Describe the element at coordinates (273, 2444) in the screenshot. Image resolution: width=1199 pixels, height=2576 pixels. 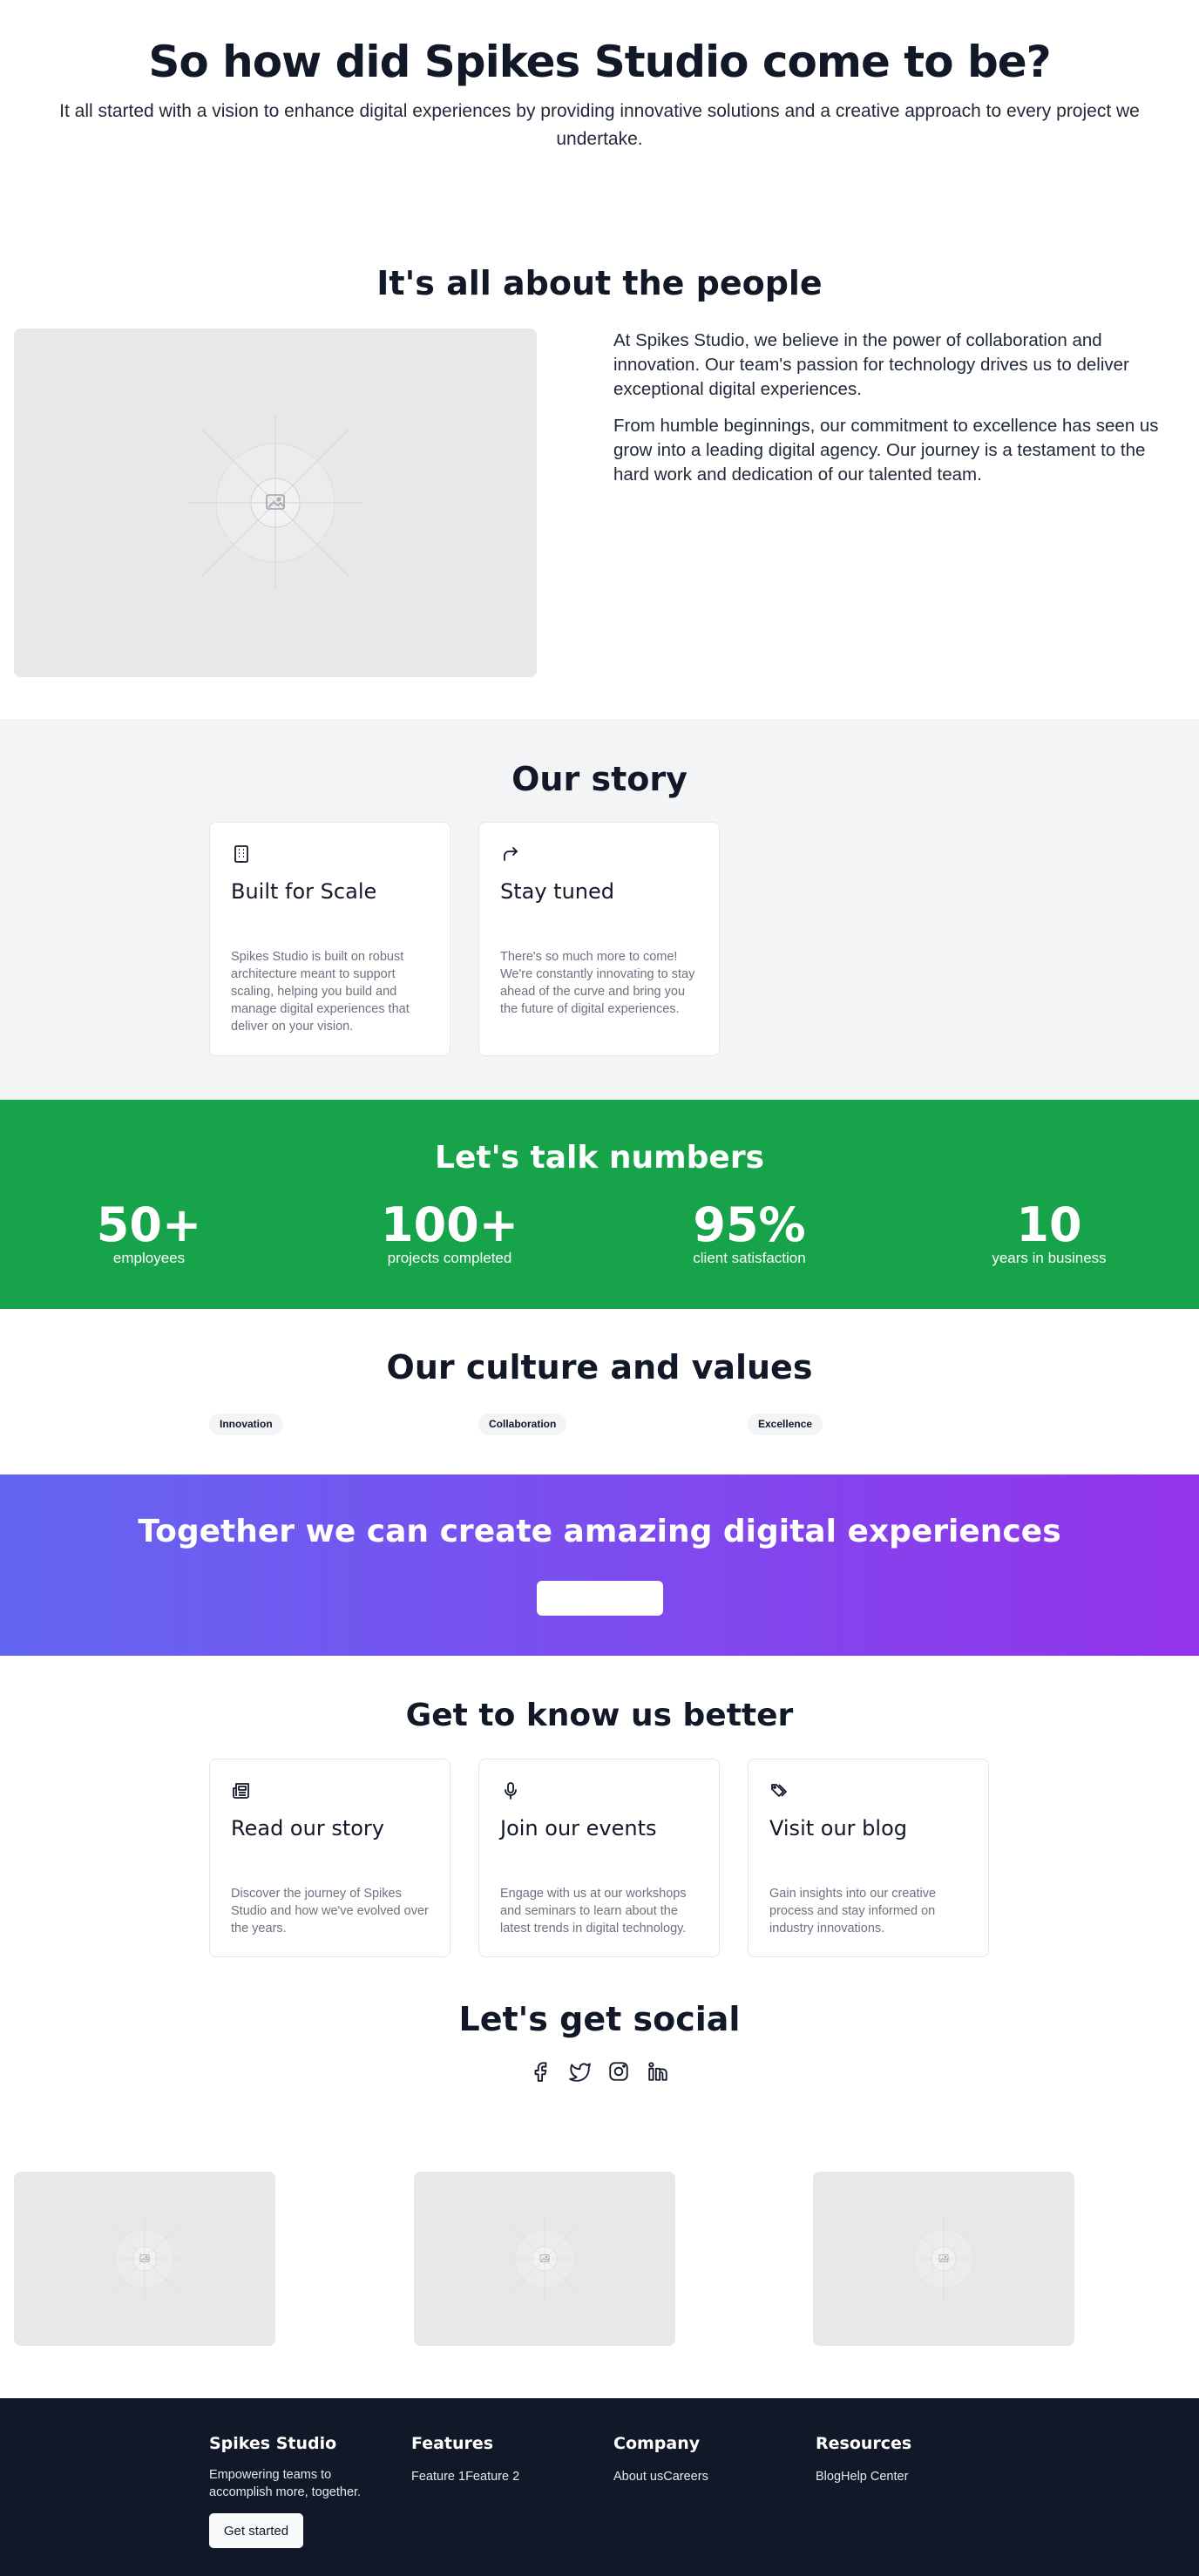
I see `footer-brand: Spikes Studio` at that location.